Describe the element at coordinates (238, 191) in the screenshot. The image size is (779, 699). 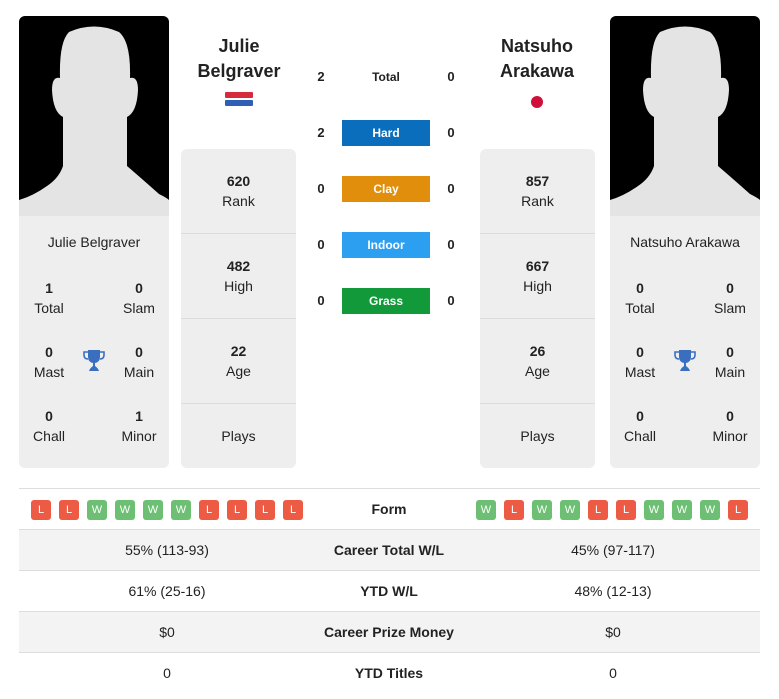
I see `stat-rank: 620 Rank` at that location.